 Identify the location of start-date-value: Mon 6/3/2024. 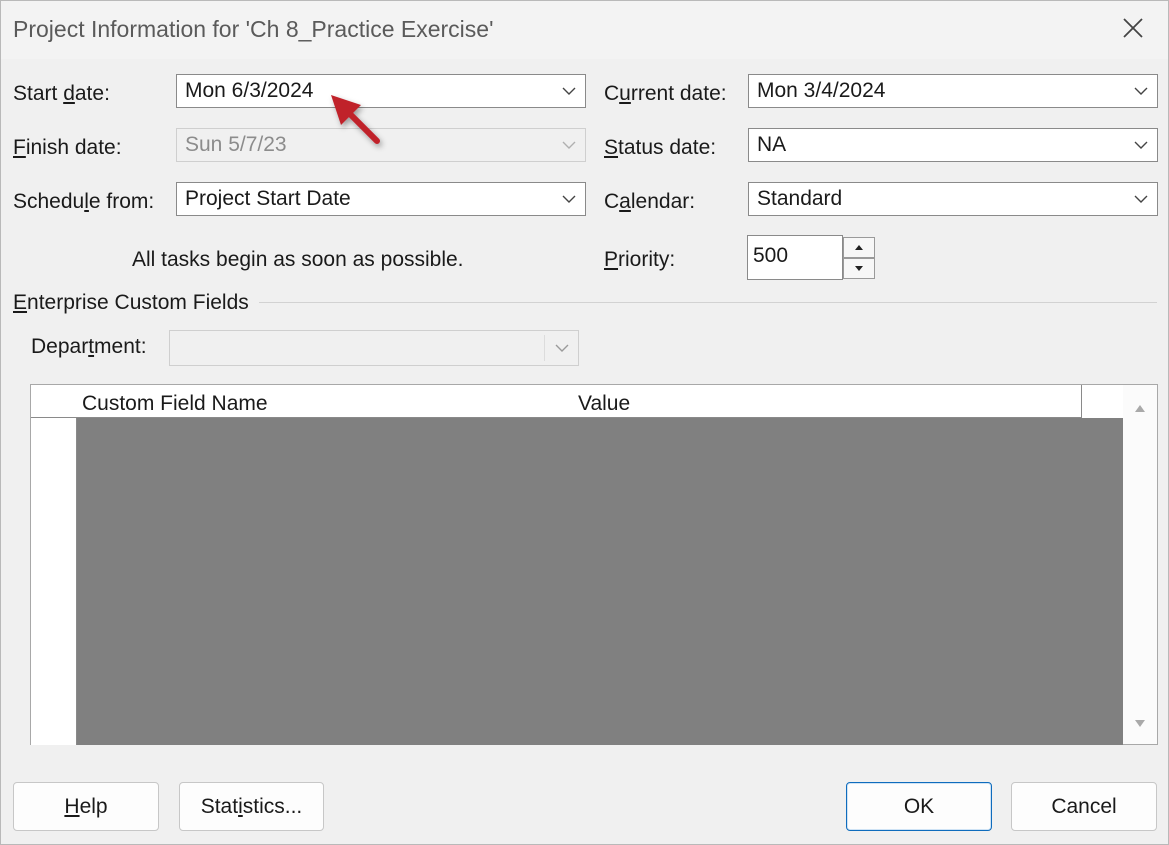
(249, 90).